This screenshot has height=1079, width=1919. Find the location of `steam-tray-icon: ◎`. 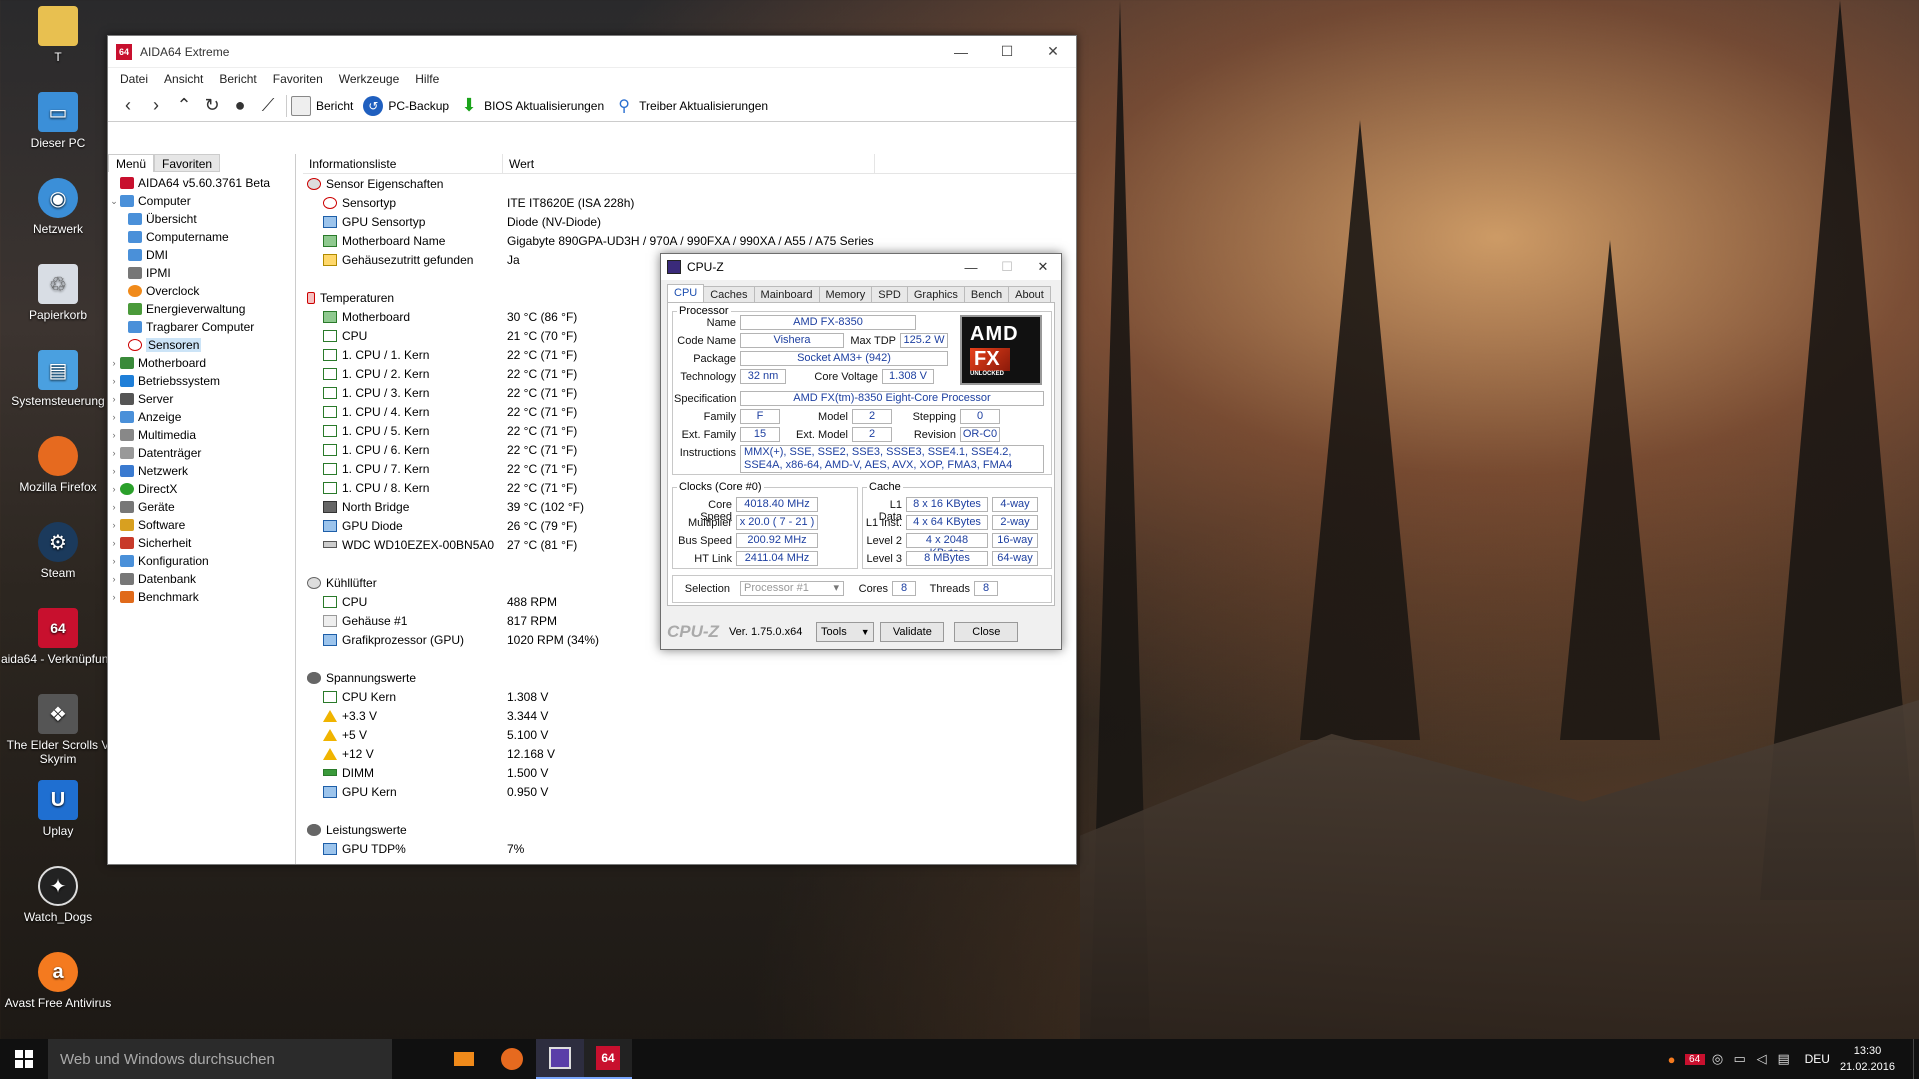

steam-tray-icon: ◎ is located at coordinates (1718, 1059).